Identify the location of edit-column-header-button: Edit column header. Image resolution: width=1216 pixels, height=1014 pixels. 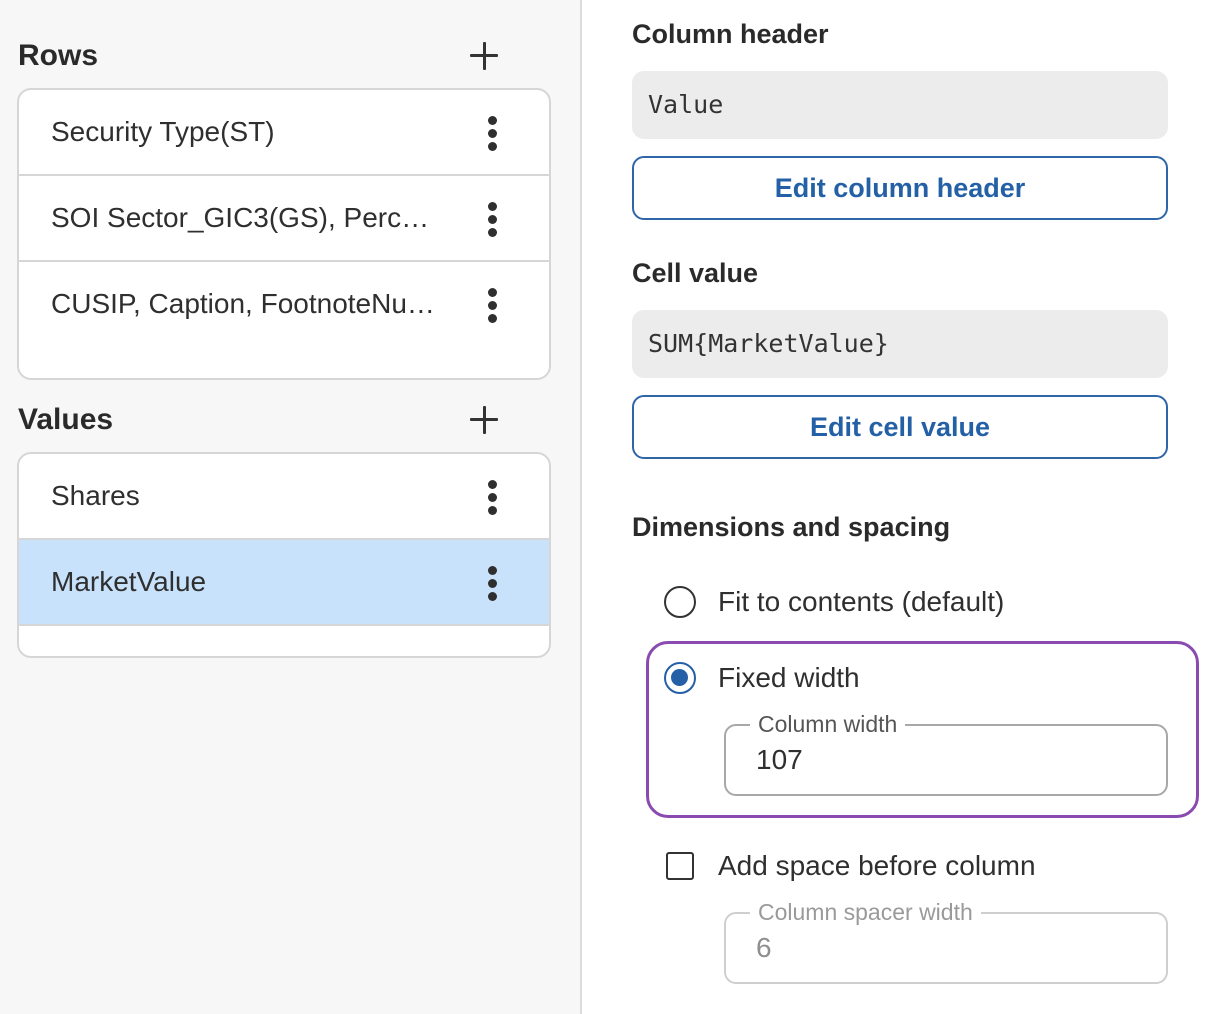
(900, 188).